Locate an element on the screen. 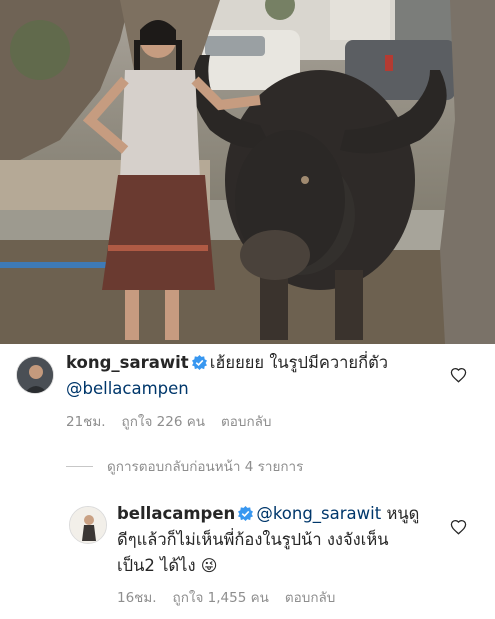 The width and height of the screenshot is (495, 619). comment-body-line1: หนูดู is located at coordinates (403, 513).